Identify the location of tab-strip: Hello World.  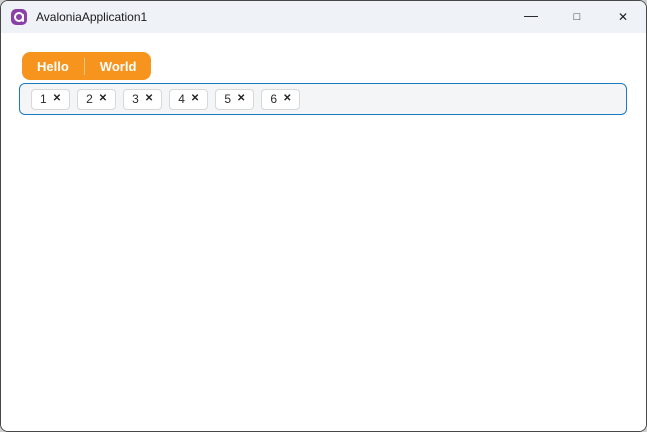
(87, 66).